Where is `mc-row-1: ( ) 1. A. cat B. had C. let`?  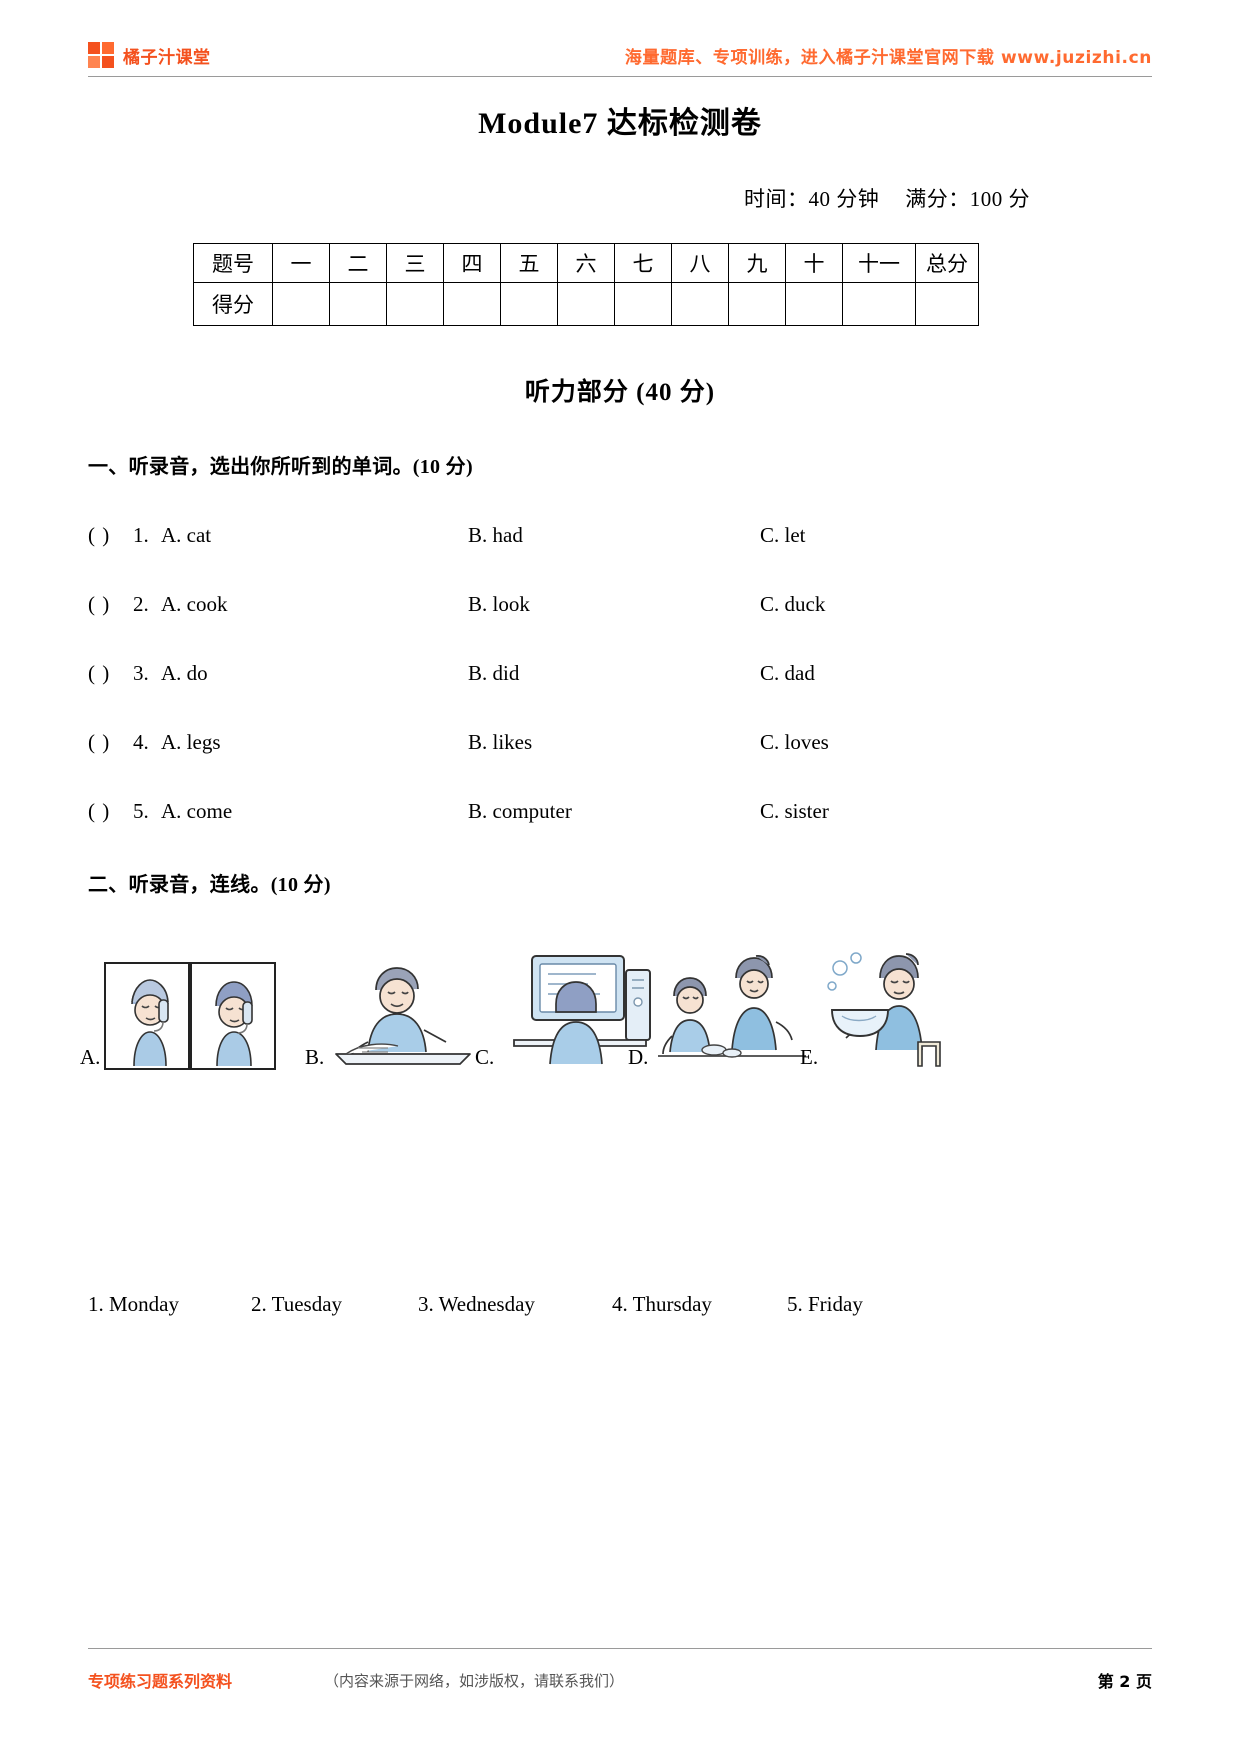 mc-row-1: ( ) 1. A. cat B. had C. let is located at coordinates (588, 557).